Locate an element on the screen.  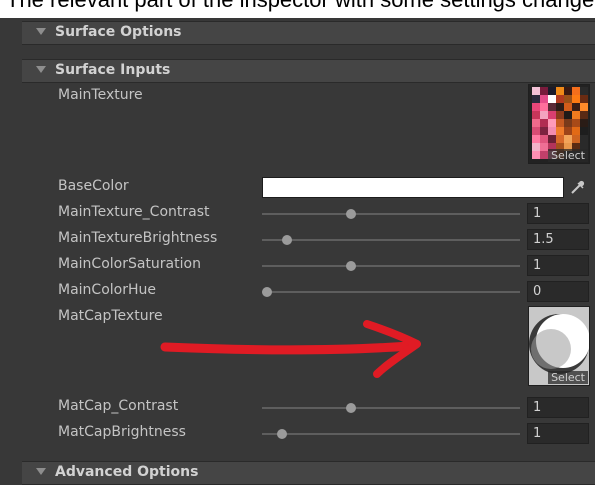
matcap-contrast-slider-knob is located at coordinates (351, 408).